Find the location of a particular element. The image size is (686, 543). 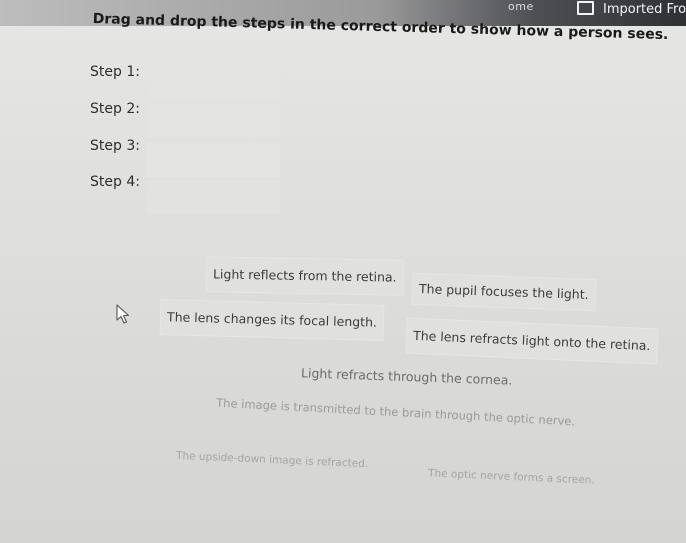

draggable-option: The upside-down image is refracted. is located at coordinates (272, 460).